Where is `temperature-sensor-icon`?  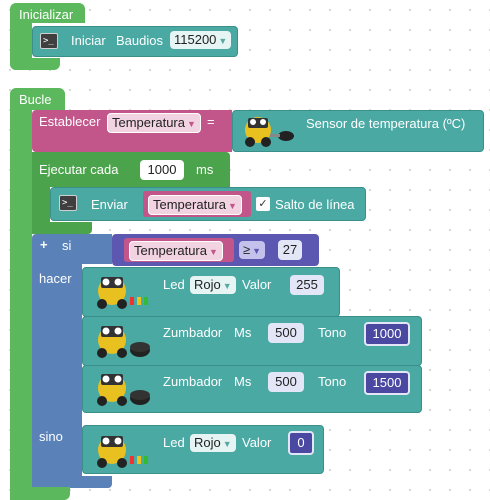
temperature-sensor-icon is located at coordinates (269, 132).